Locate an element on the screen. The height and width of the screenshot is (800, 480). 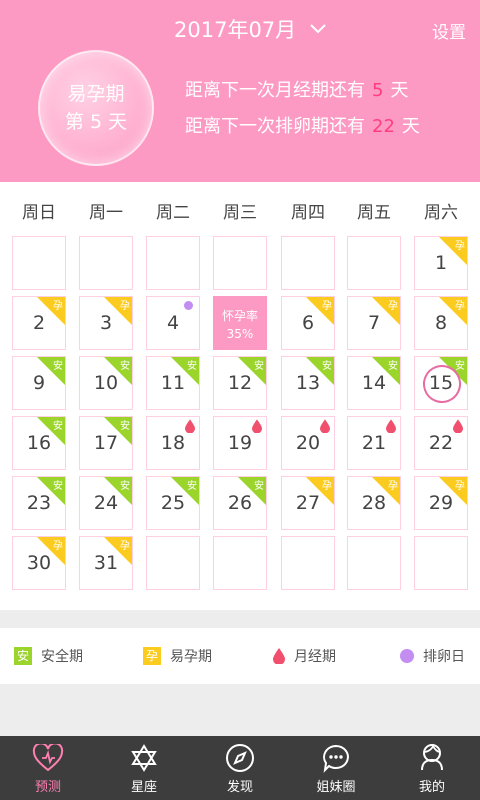
legend-period-label: 月经期 is located at coordinates (315, 657).